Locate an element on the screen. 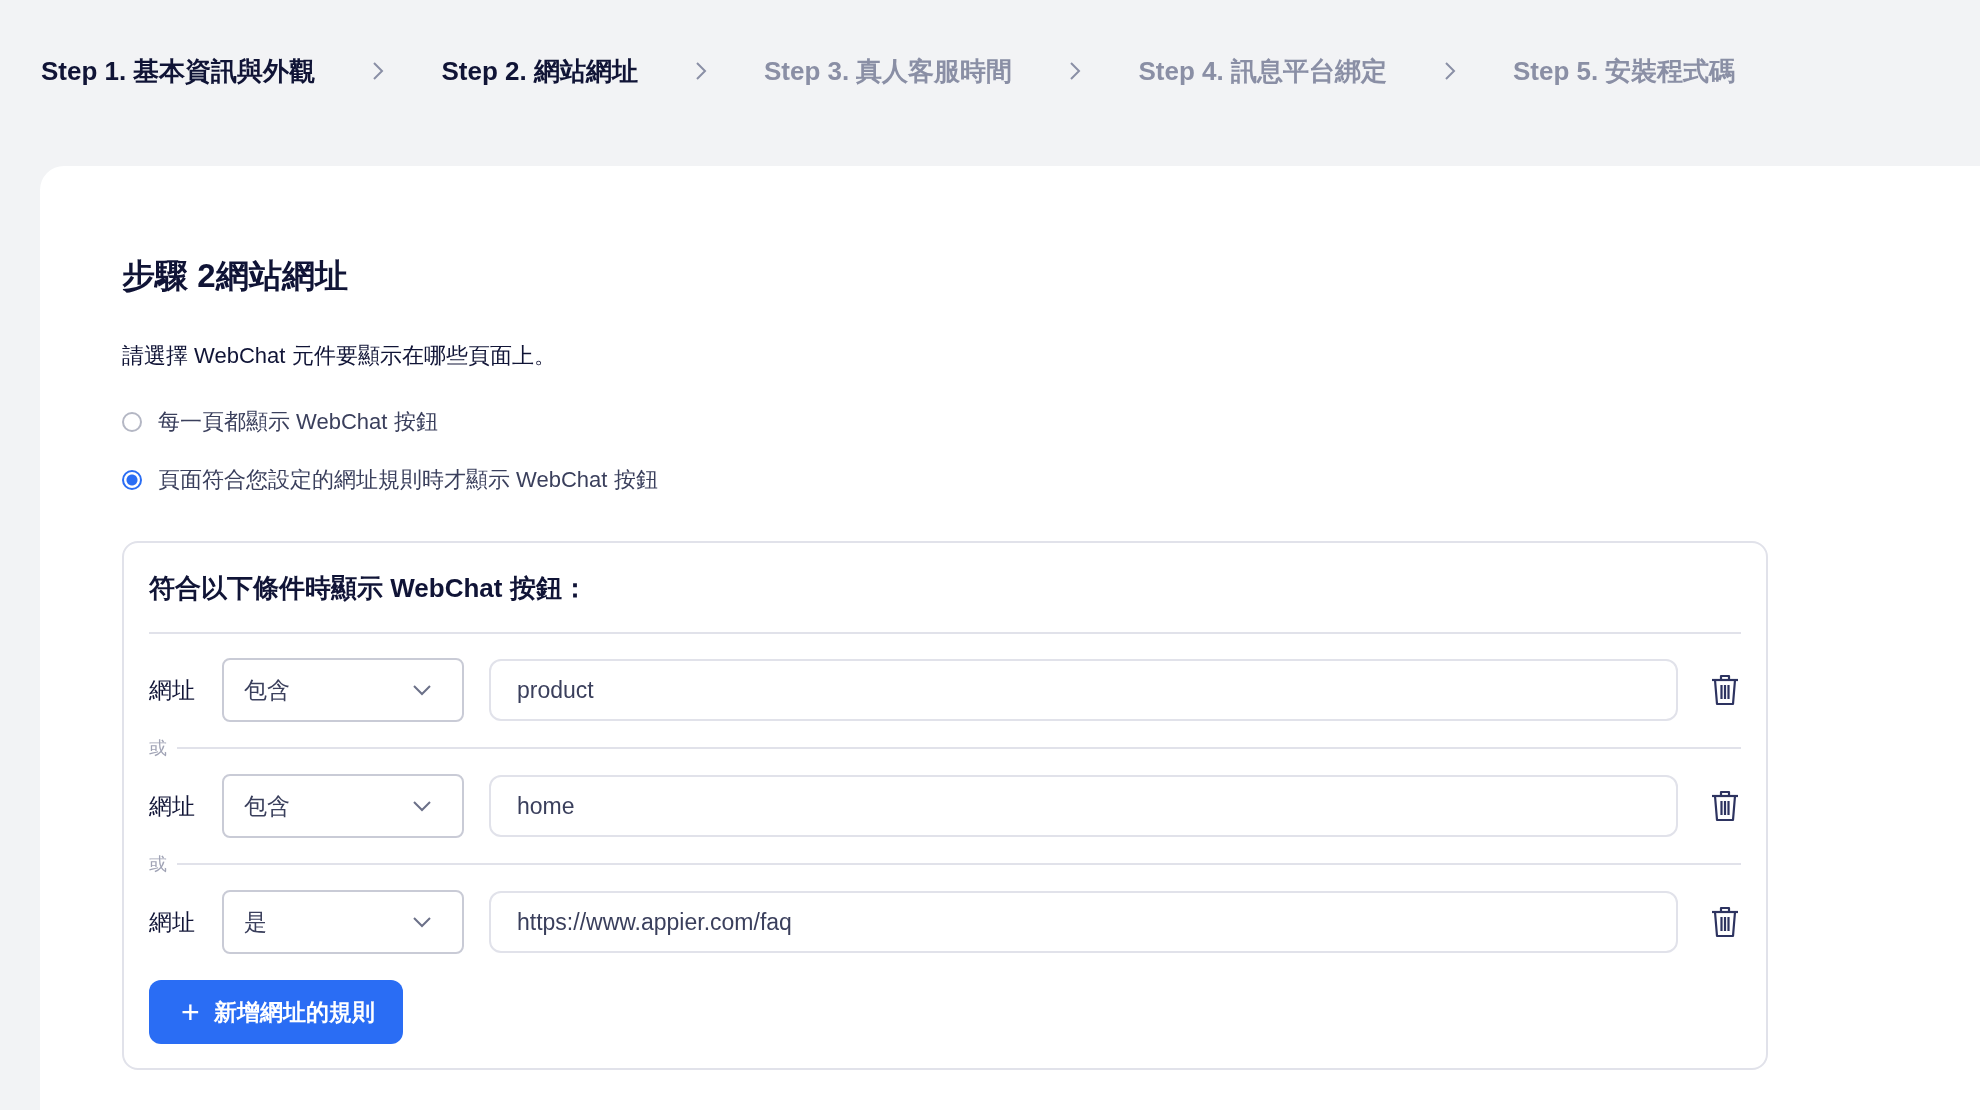 This screenshot has width=1980, height=1110. option-label: 每一頁都顯示 WebChat 按鈕 is located at coordinates (298, 422).